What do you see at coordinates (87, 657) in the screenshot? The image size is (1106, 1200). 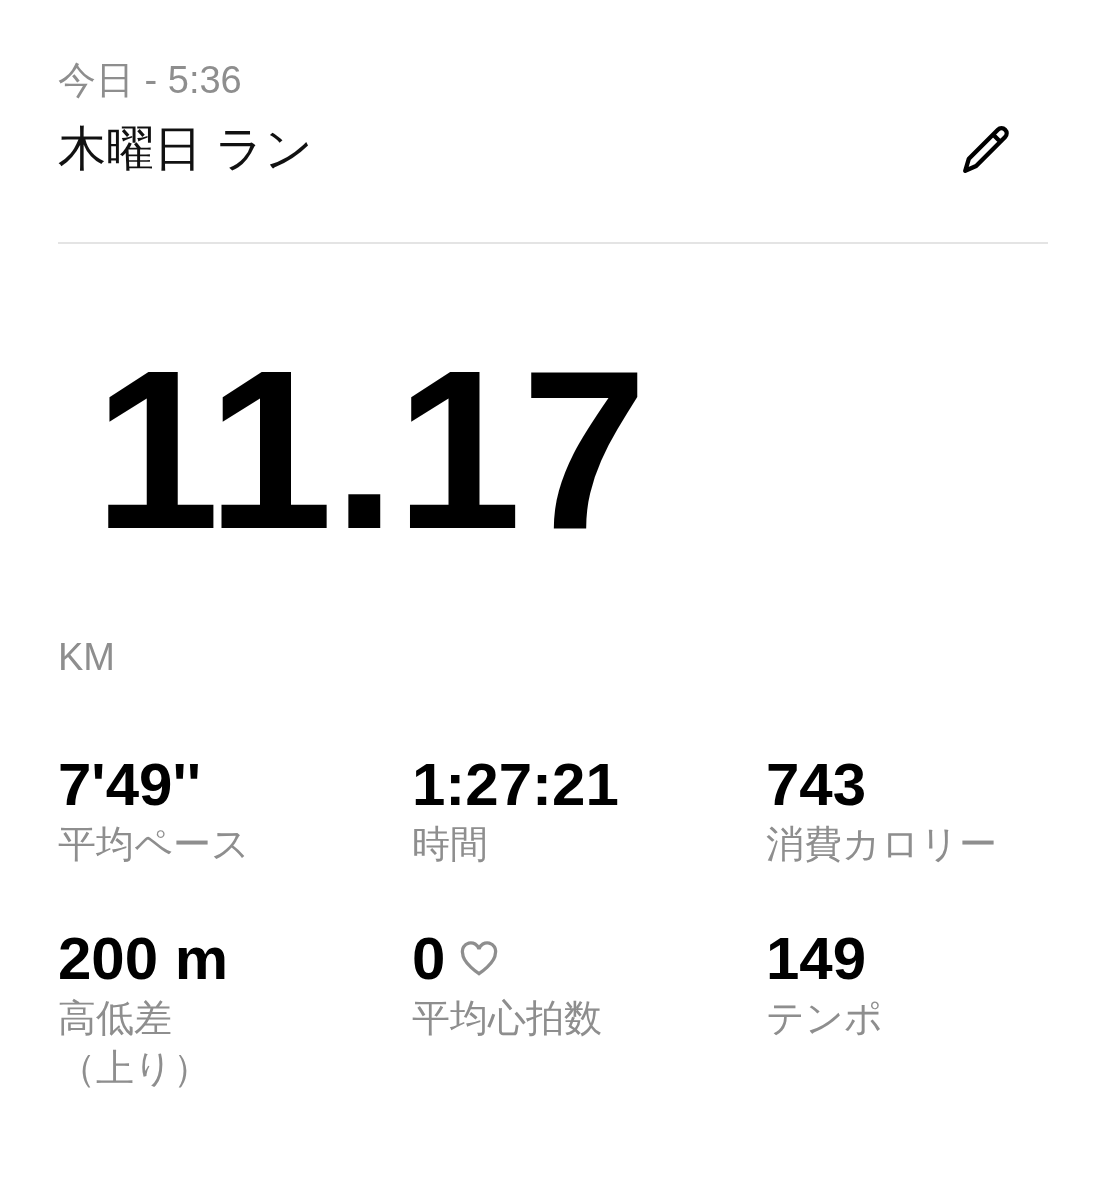 I see `distance-unit: KM` at bounding box center [87, 657].